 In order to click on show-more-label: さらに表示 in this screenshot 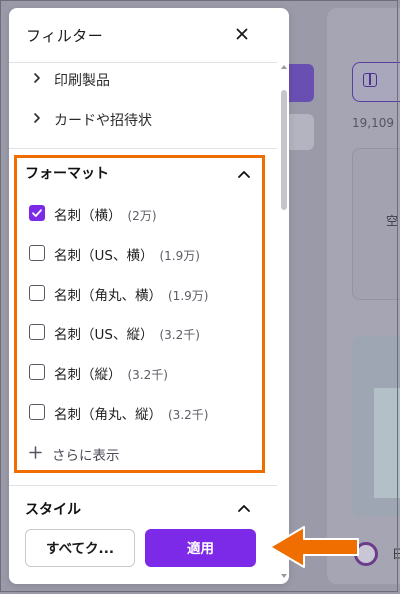, I will do `click(86, 456)`.